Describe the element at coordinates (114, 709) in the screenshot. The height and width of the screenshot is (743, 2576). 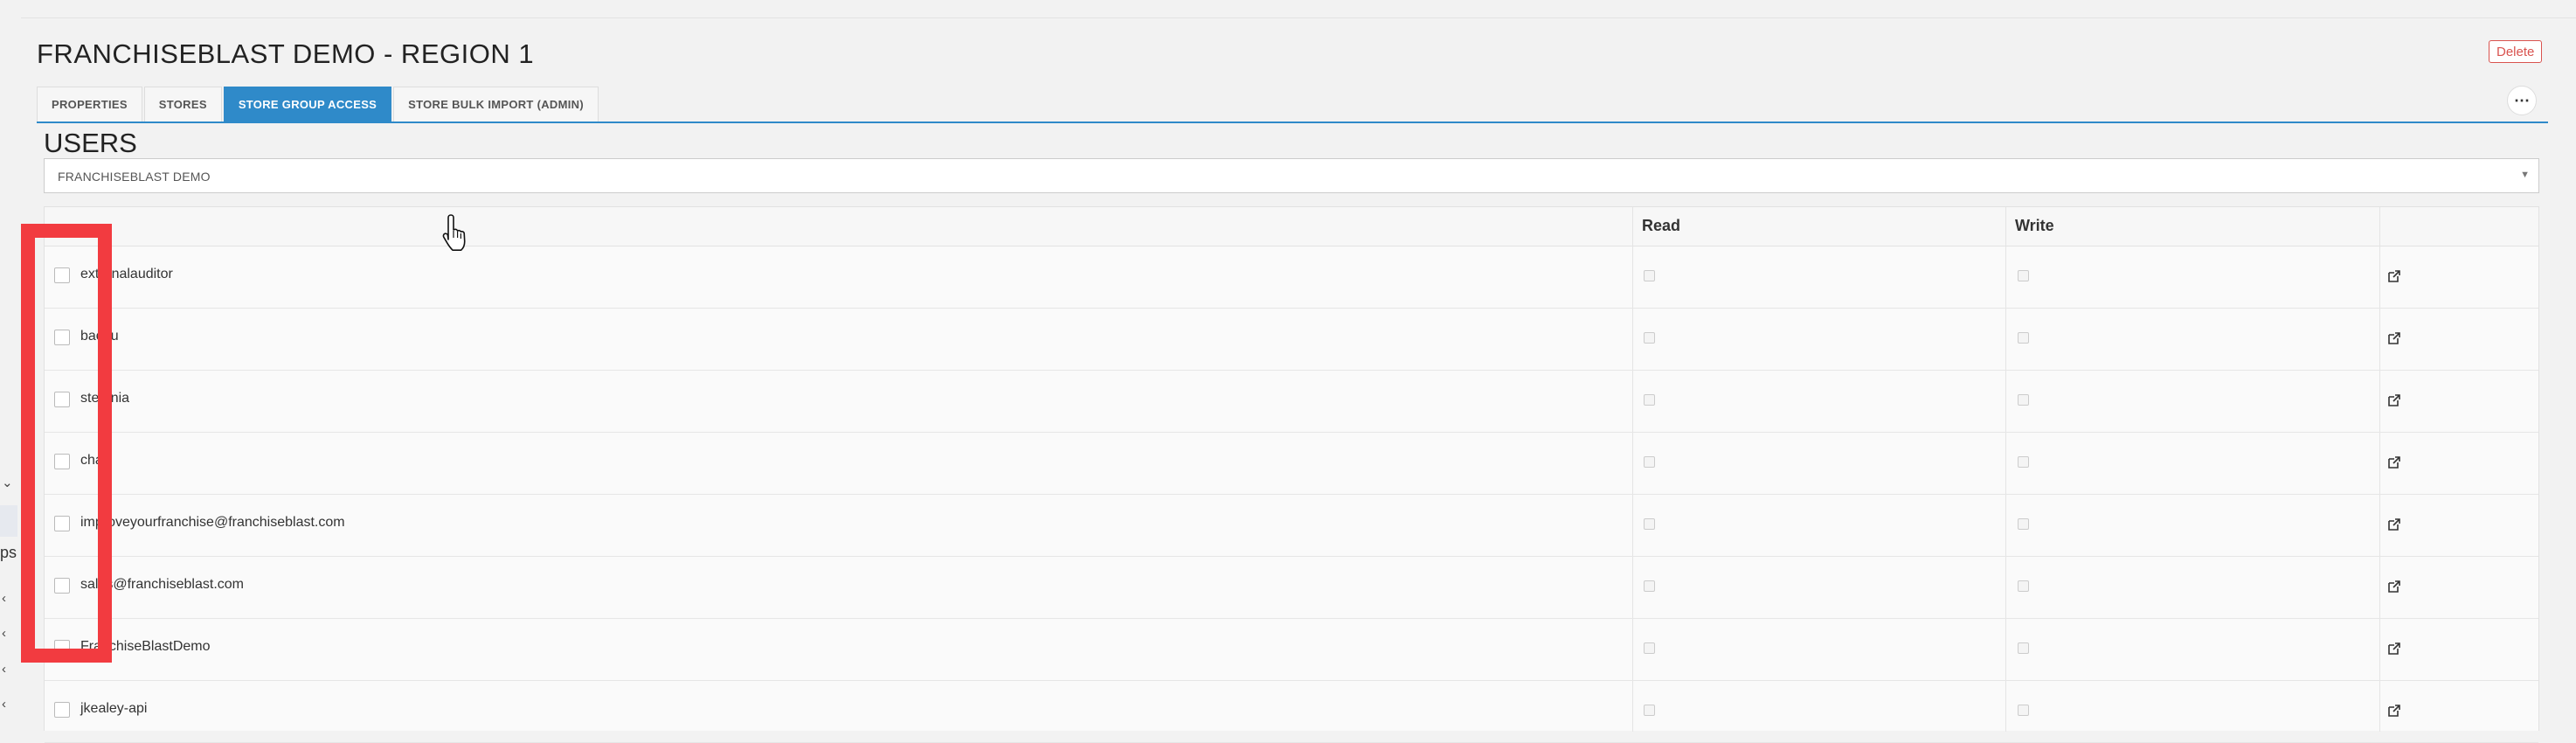
I see `user-name: jkealey-api` at that location.